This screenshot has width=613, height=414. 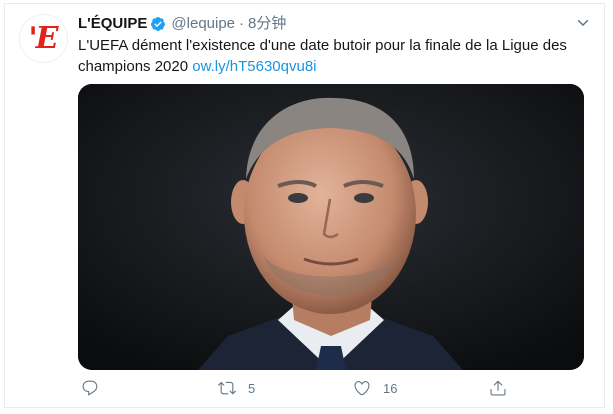 I want to click on avatar: 'E, so click(x=43, y=38).